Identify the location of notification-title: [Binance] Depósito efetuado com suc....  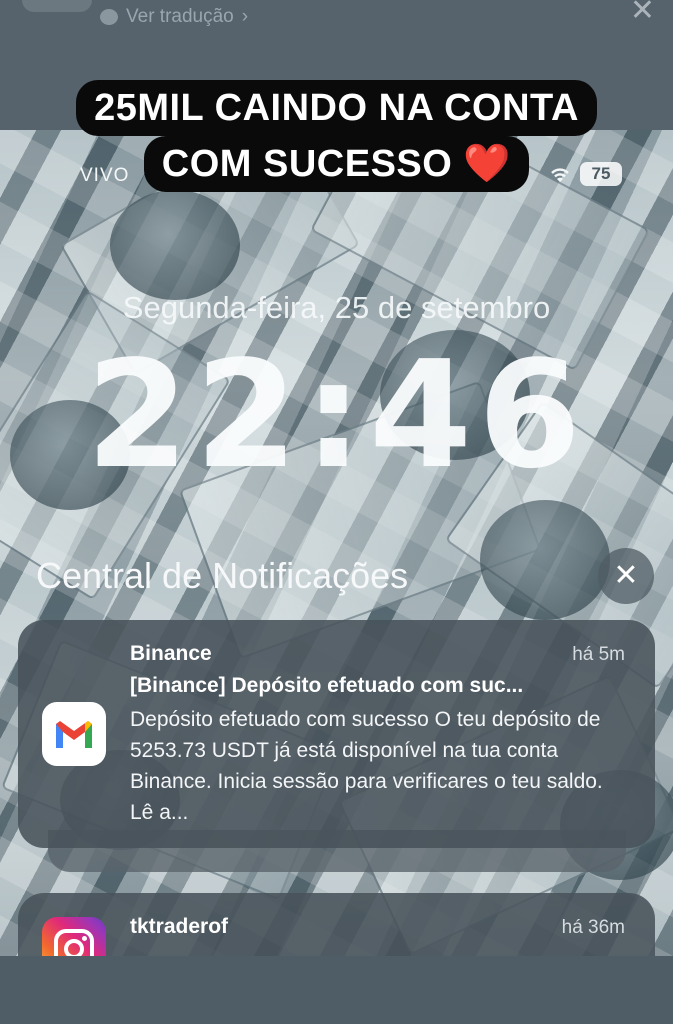
(327, 685).